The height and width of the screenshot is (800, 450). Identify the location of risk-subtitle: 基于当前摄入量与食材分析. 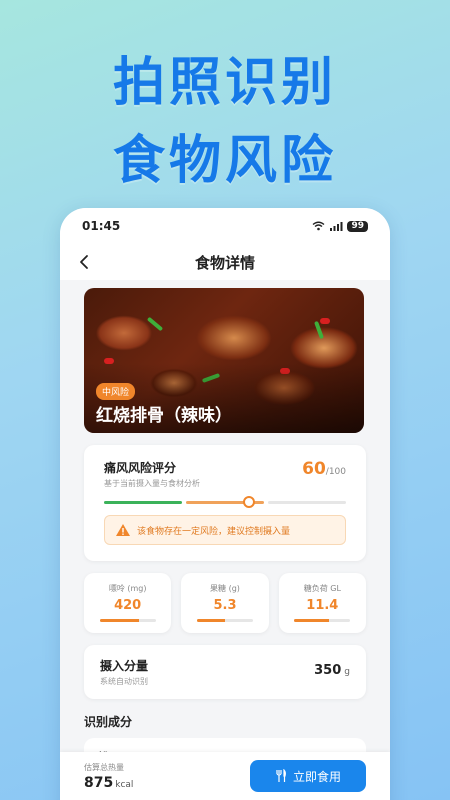
(152, 483).